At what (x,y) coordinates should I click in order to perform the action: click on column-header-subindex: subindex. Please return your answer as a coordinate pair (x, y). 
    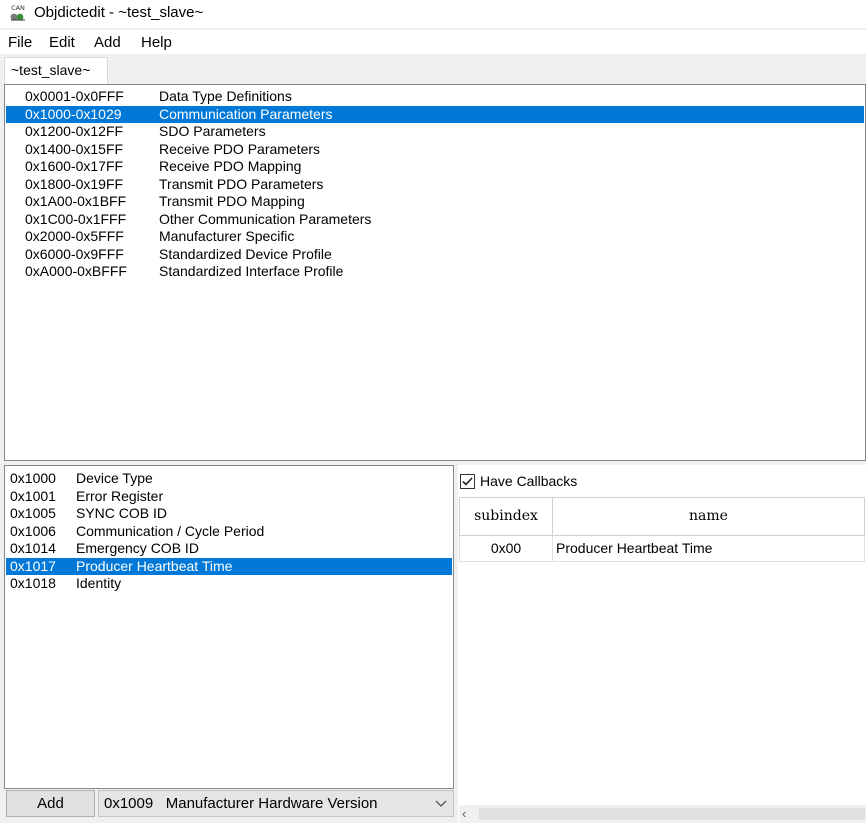
    Looking at the image, I should click on (506, 516).